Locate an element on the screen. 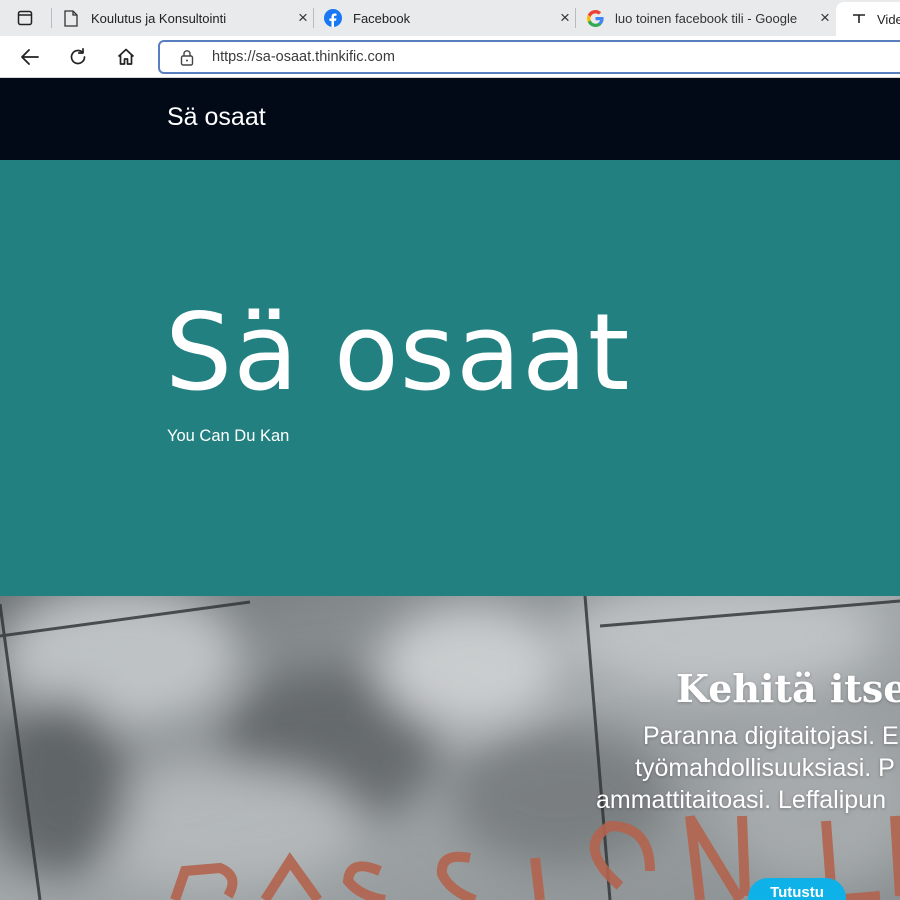 The height and width of the screenshot is (900, 900). tab-title: Koulutus ja Konsultointi is located at coordinates (159, 18).